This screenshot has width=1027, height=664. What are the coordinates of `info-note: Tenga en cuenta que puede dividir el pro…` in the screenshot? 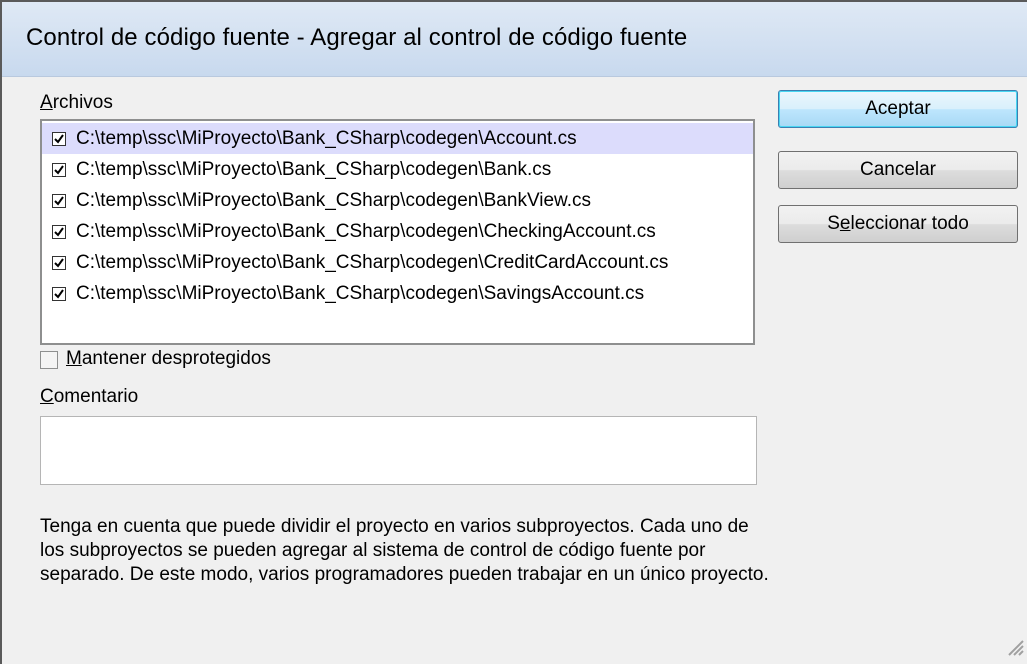 It's located at (404, 550).